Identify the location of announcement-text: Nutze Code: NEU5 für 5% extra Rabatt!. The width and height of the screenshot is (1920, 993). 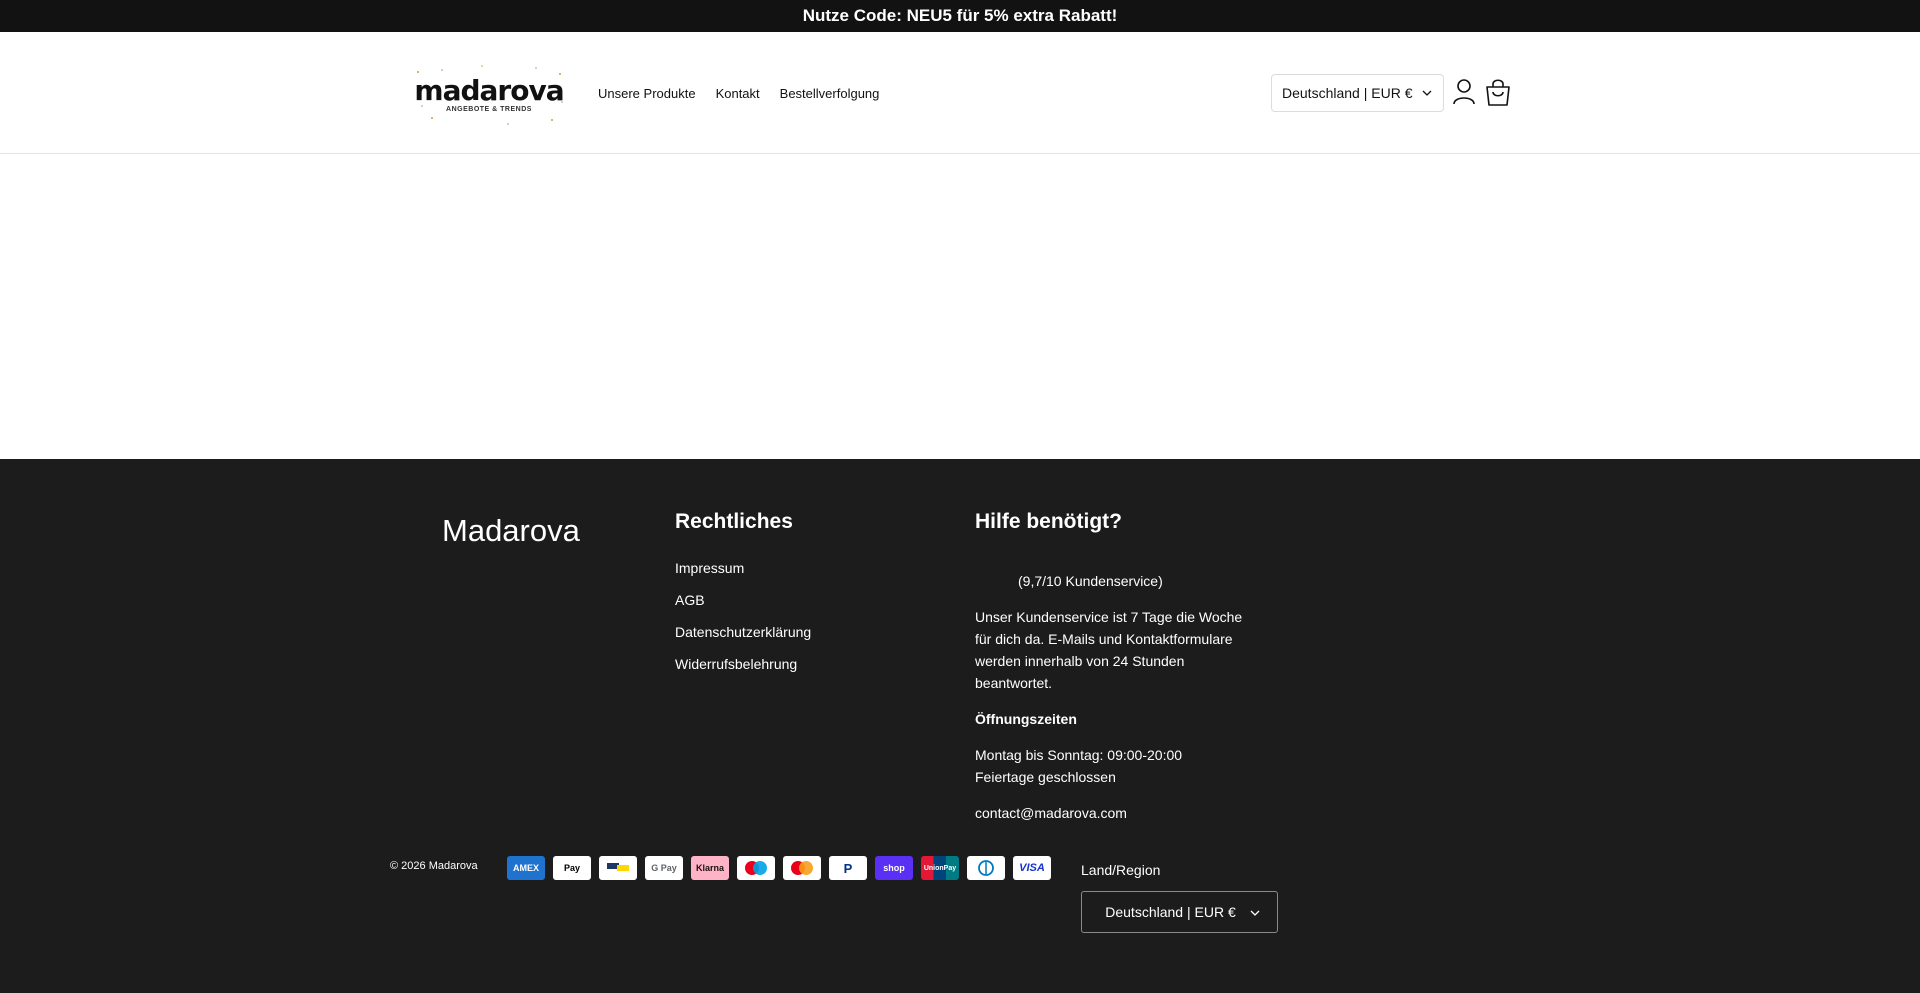
(960, 15).